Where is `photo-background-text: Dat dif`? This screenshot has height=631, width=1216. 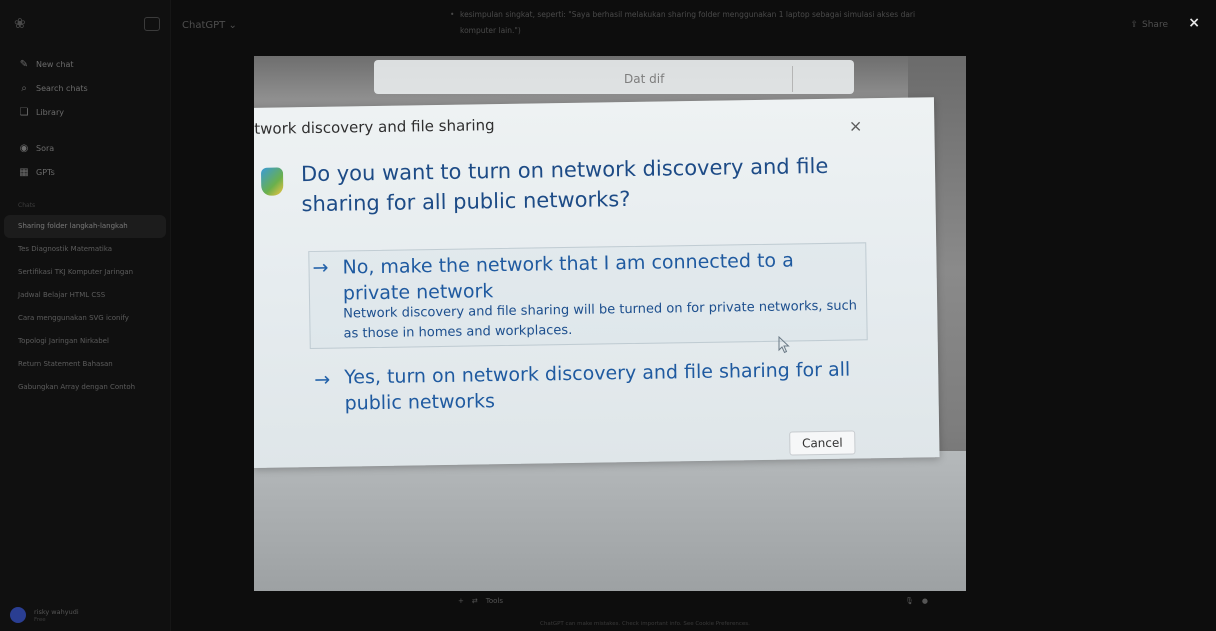 photo-background-text: Dat dif is located at coordinates (644, 79).